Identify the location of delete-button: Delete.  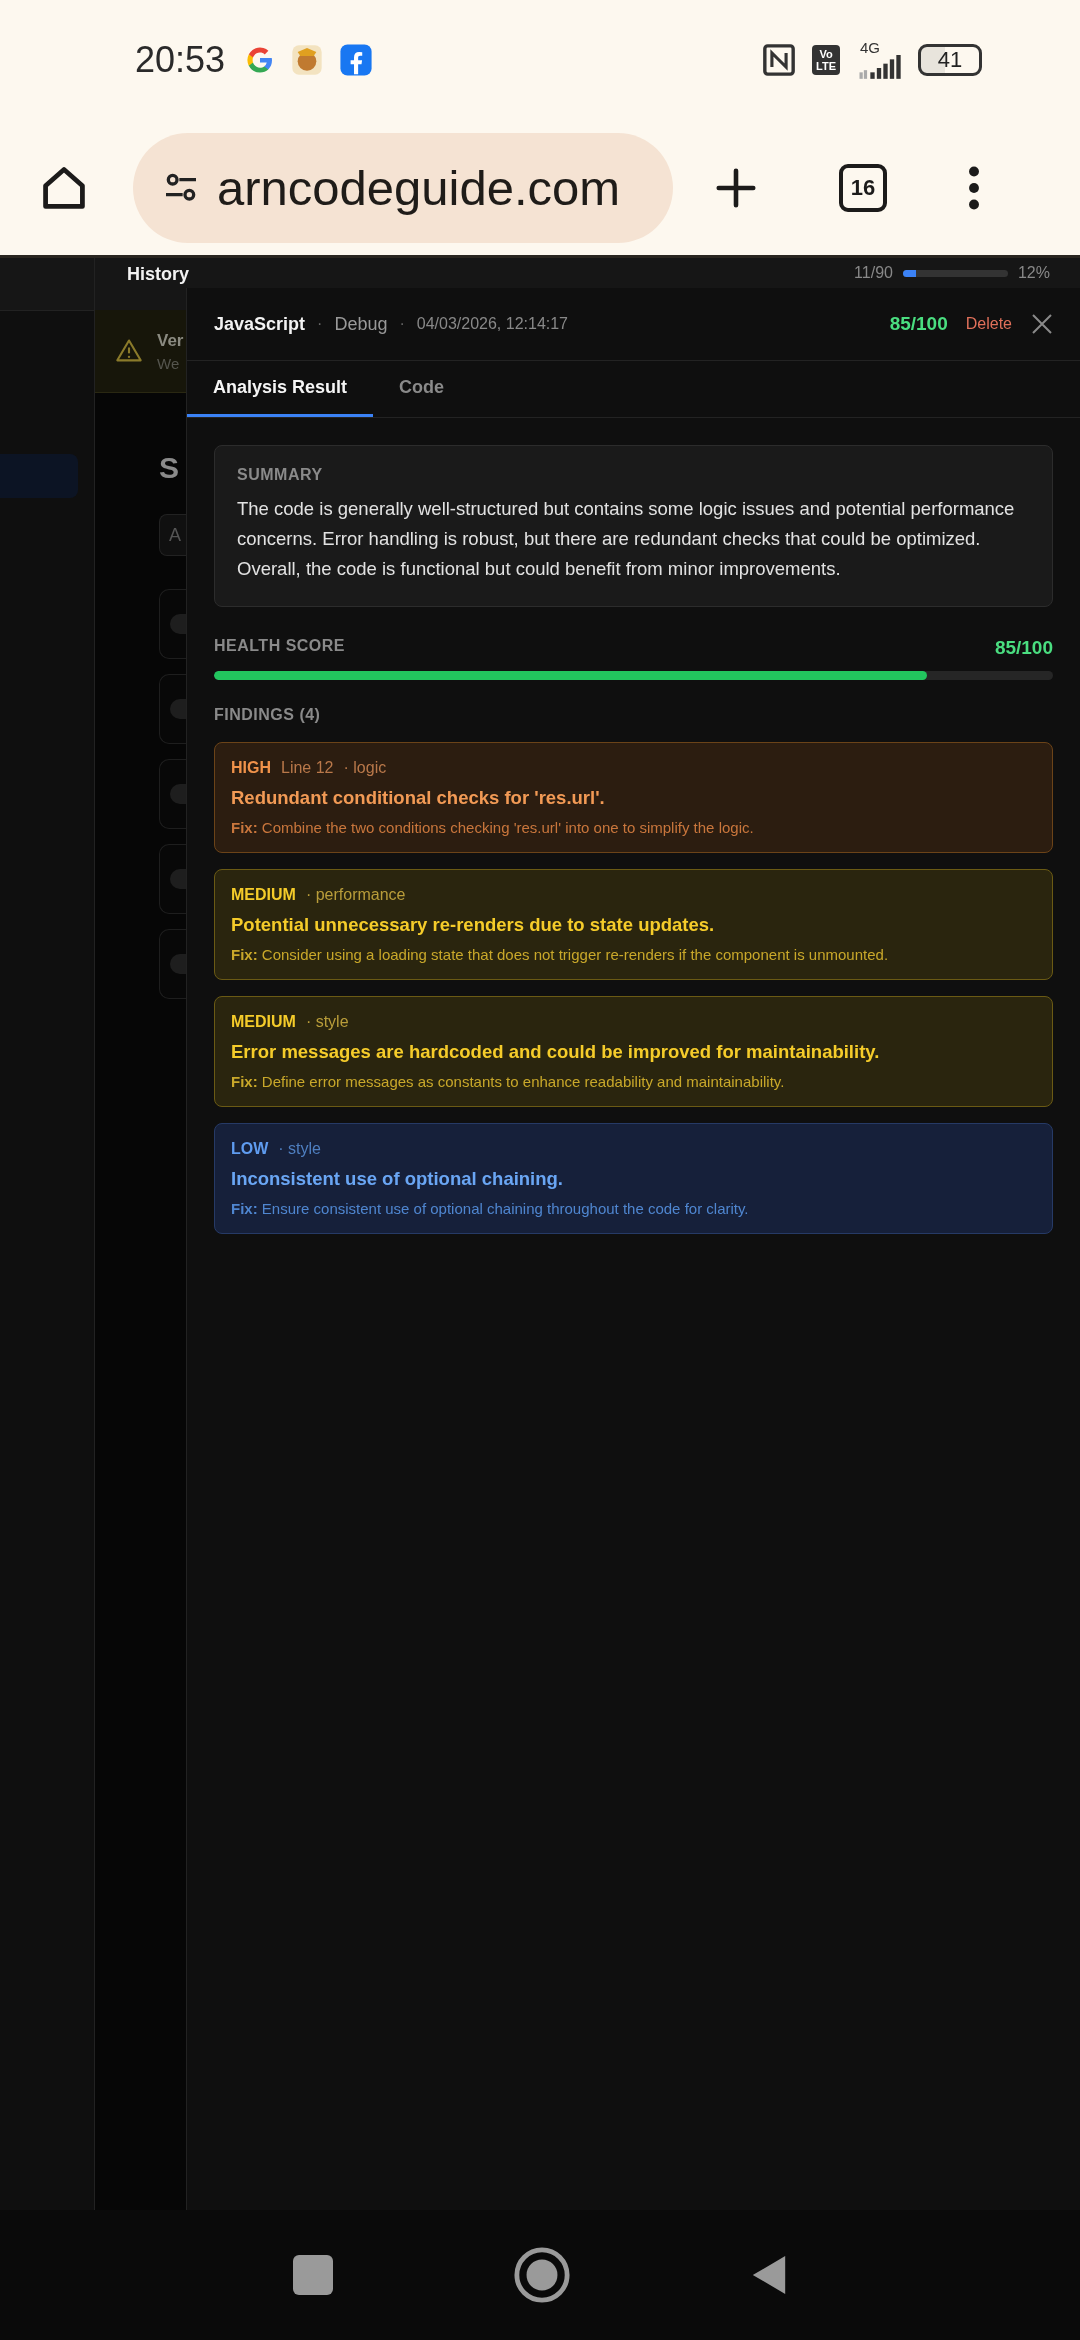
(988, 324).